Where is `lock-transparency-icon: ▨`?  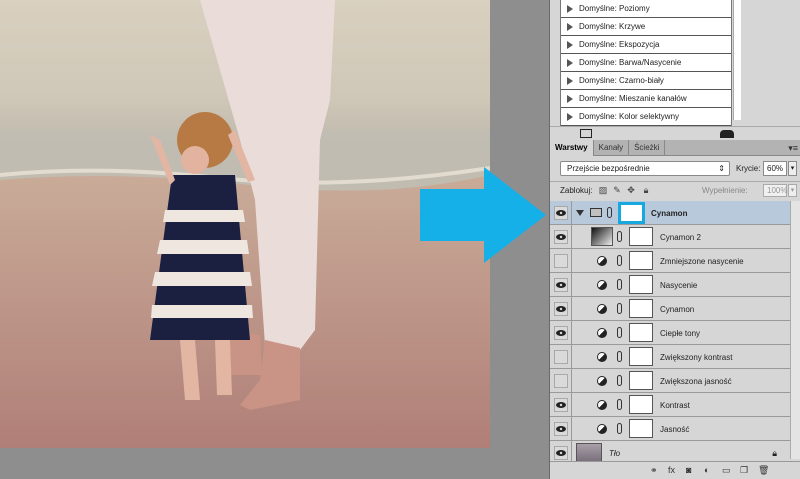
lock-transparency-icon: ▨ is located at coordinates (603, 190).